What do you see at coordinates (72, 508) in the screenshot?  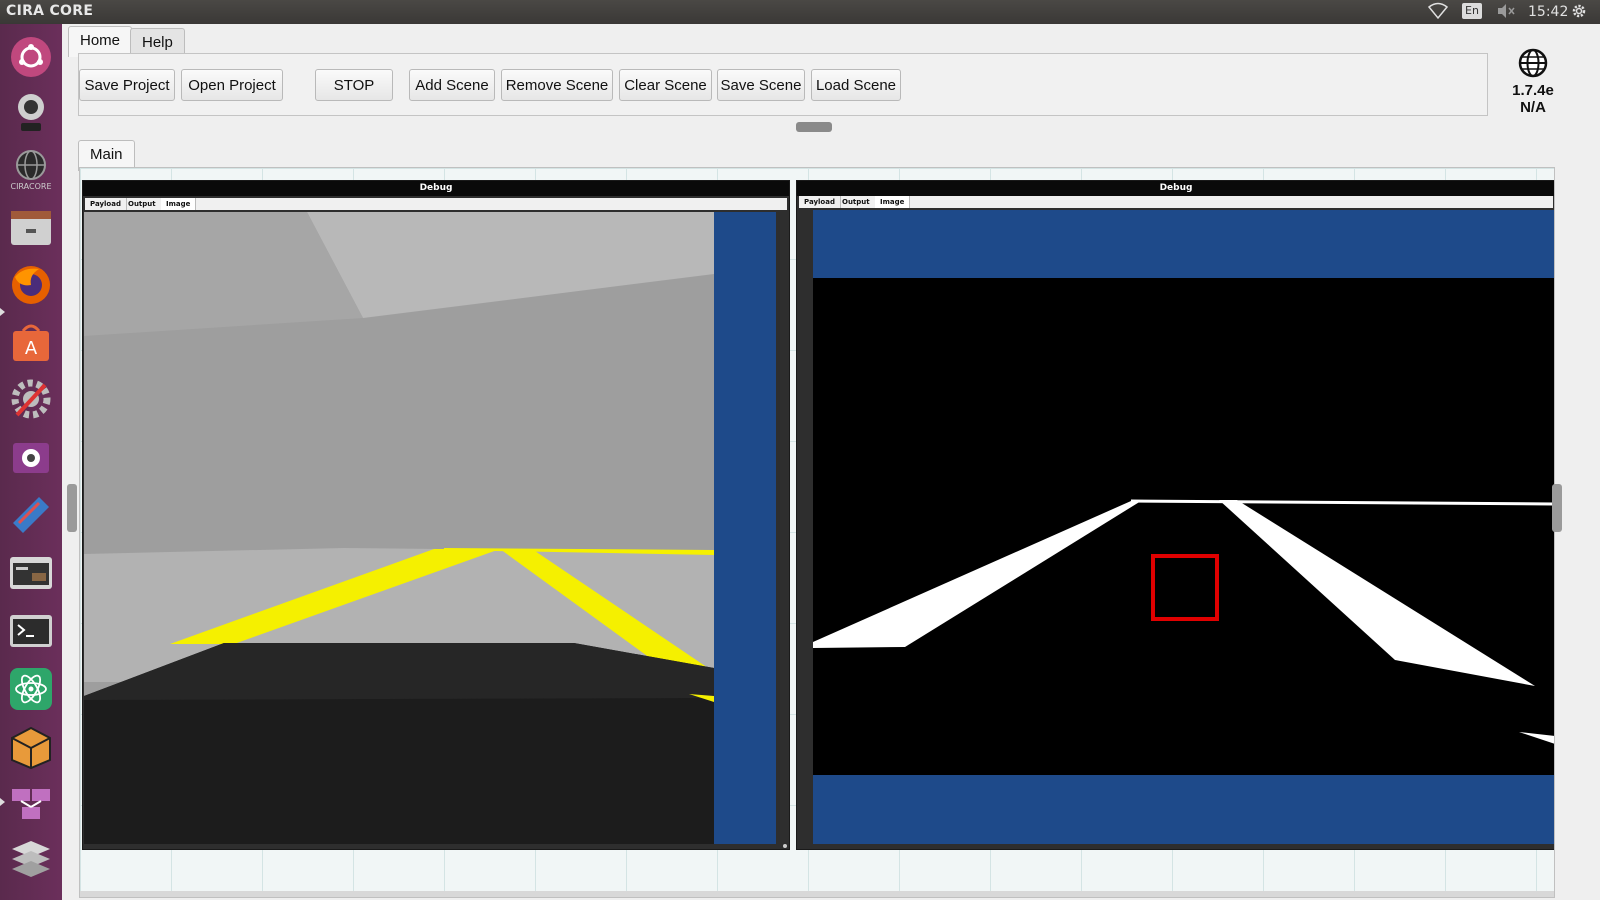 I see `left-collapse-handle` at bounding box center [72, 508].